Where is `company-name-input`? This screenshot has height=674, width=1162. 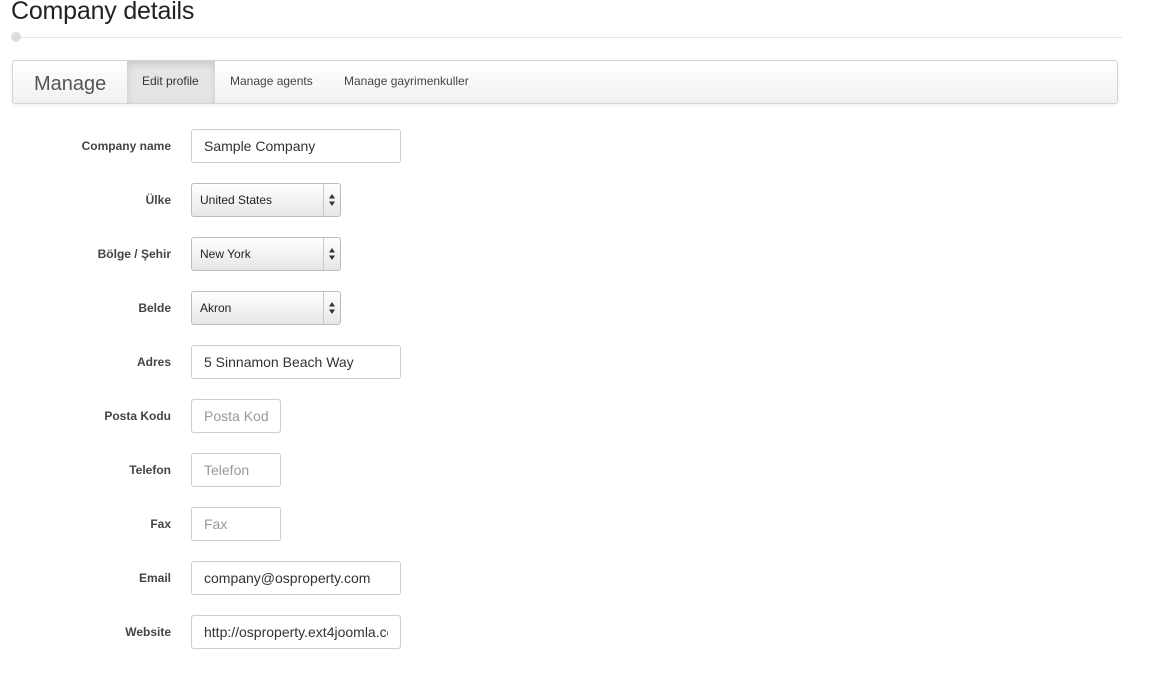 company-name-input is located at coordinates (296, 146).